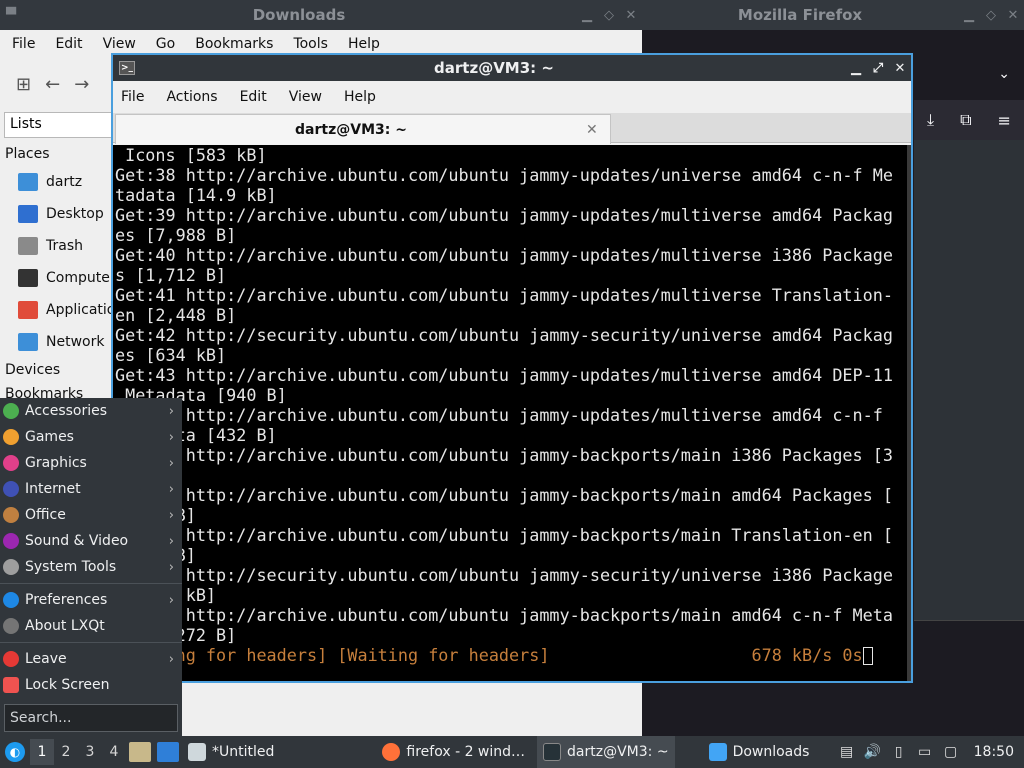 Image resolution: width=1024 pixels, height=768 pixels. Describe the element at coordinates (606, 752) in the screenshot. I see `task-terminal: dartz@VM3: ~` at that location.